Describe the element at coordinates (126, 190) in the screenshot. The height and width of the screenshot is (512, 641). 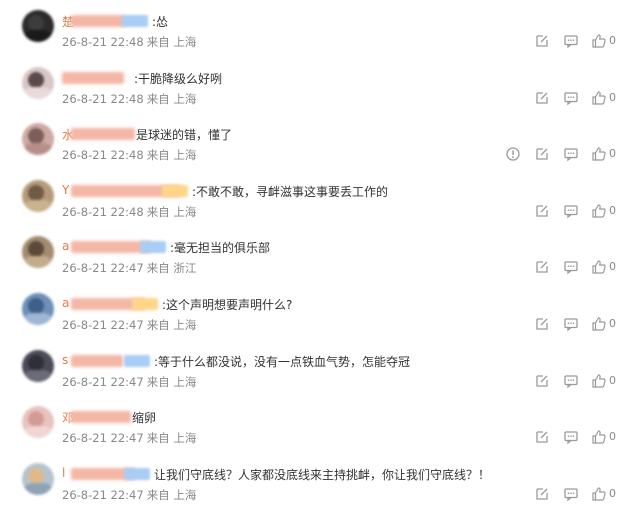
I see `username: Y` at that location.